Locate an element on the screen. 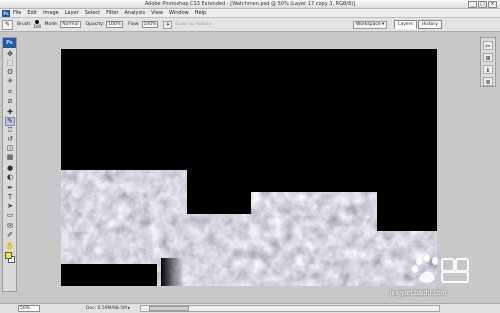 The height and width of the screenshot is (313, 500). window-controls: _ □ × is located at coordinates (482, 4).